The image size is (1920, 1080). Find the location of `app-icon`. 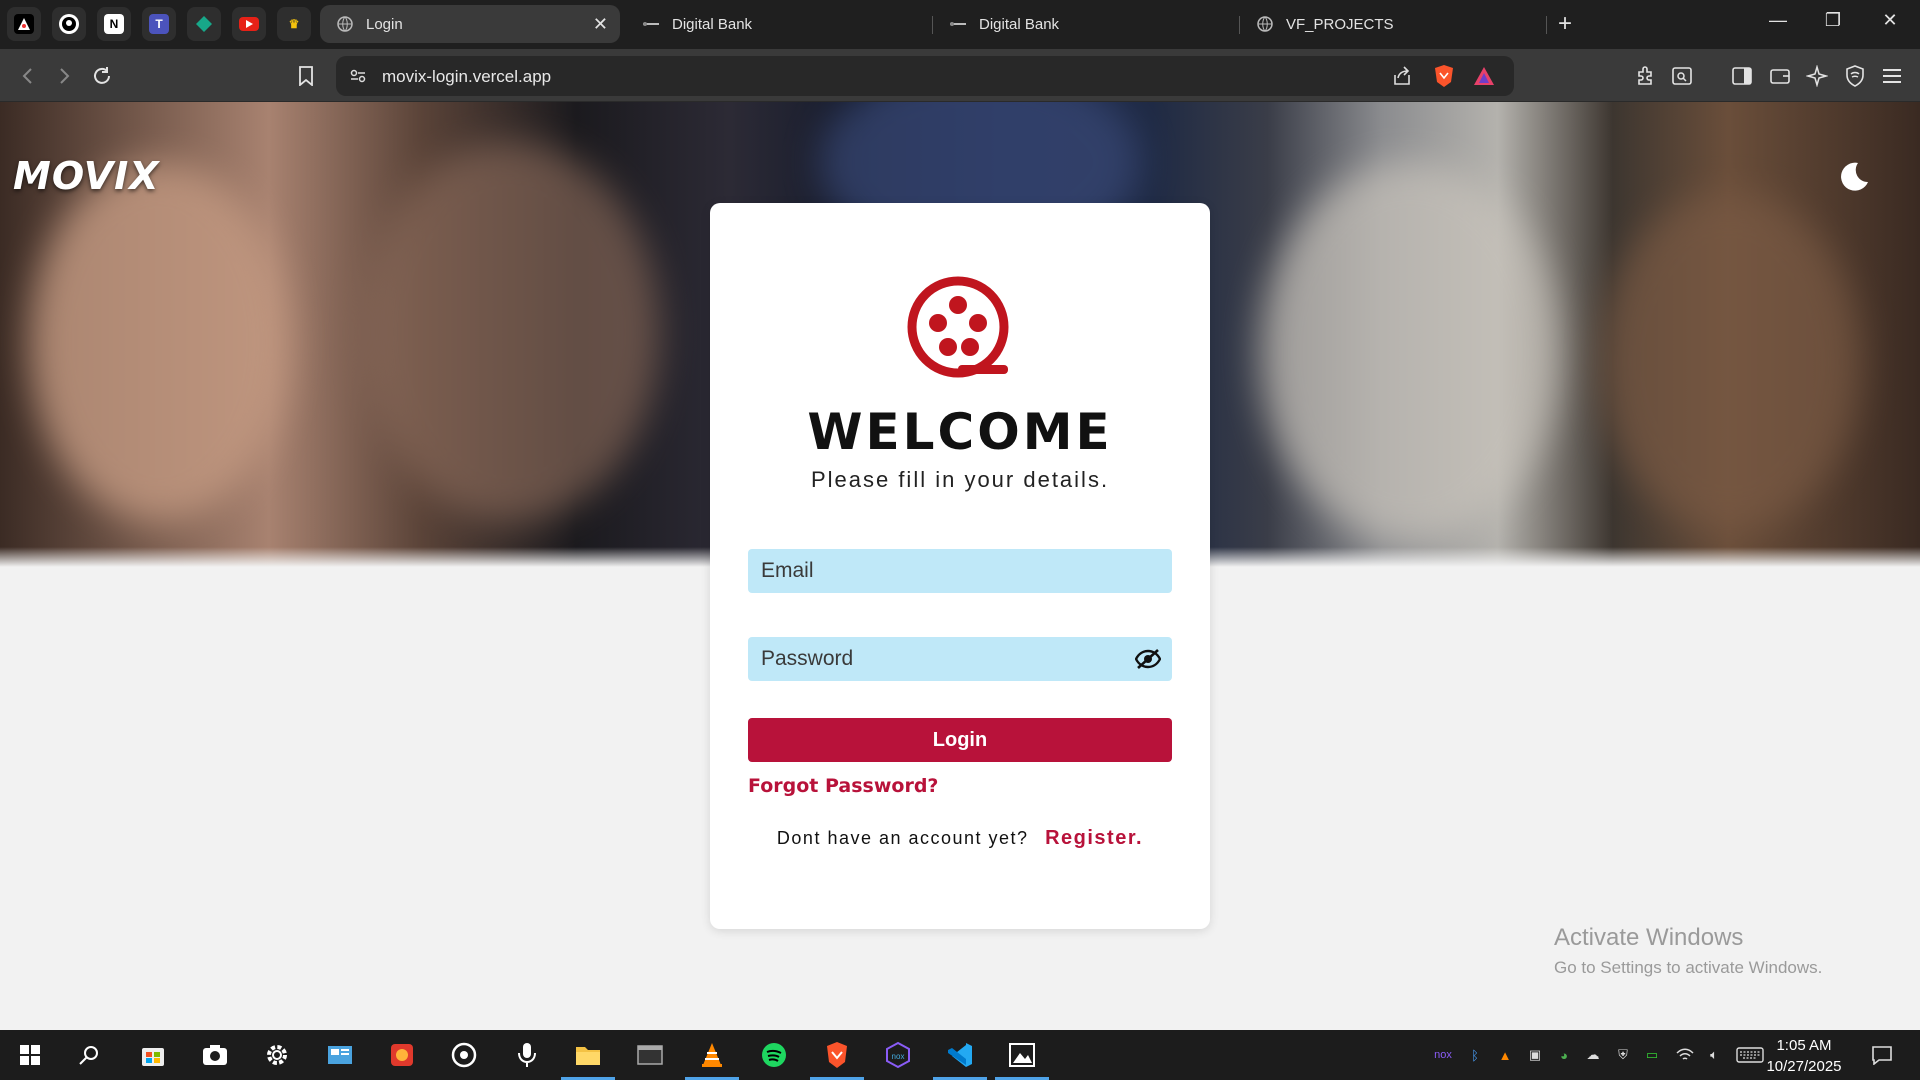

app-icon is located at coordinates (24, 24).